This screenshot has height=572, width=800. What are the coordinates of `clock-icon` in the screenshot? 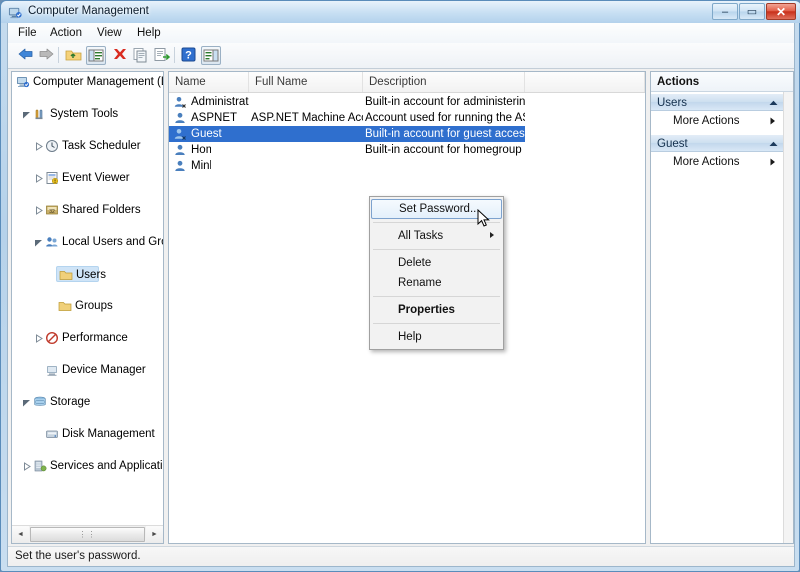 It's located at (52, 146).